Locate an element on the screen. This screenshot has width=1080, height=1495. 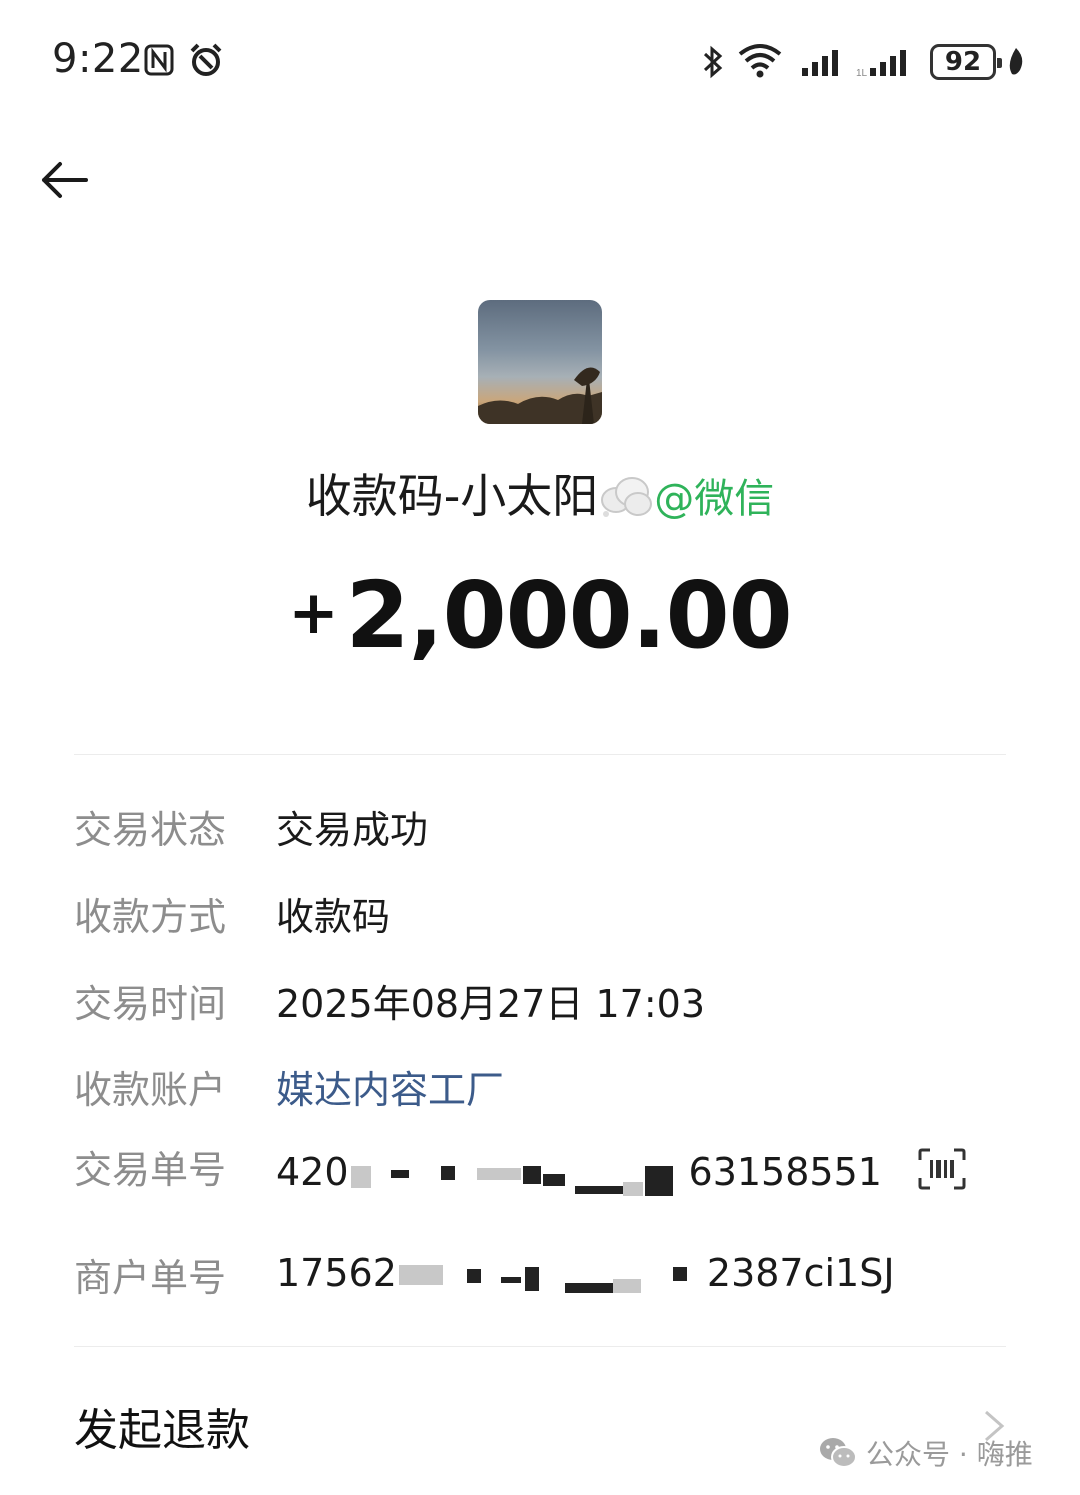
watermark: 公众号 · 嗨推 is located at coordinates (925, 1453).